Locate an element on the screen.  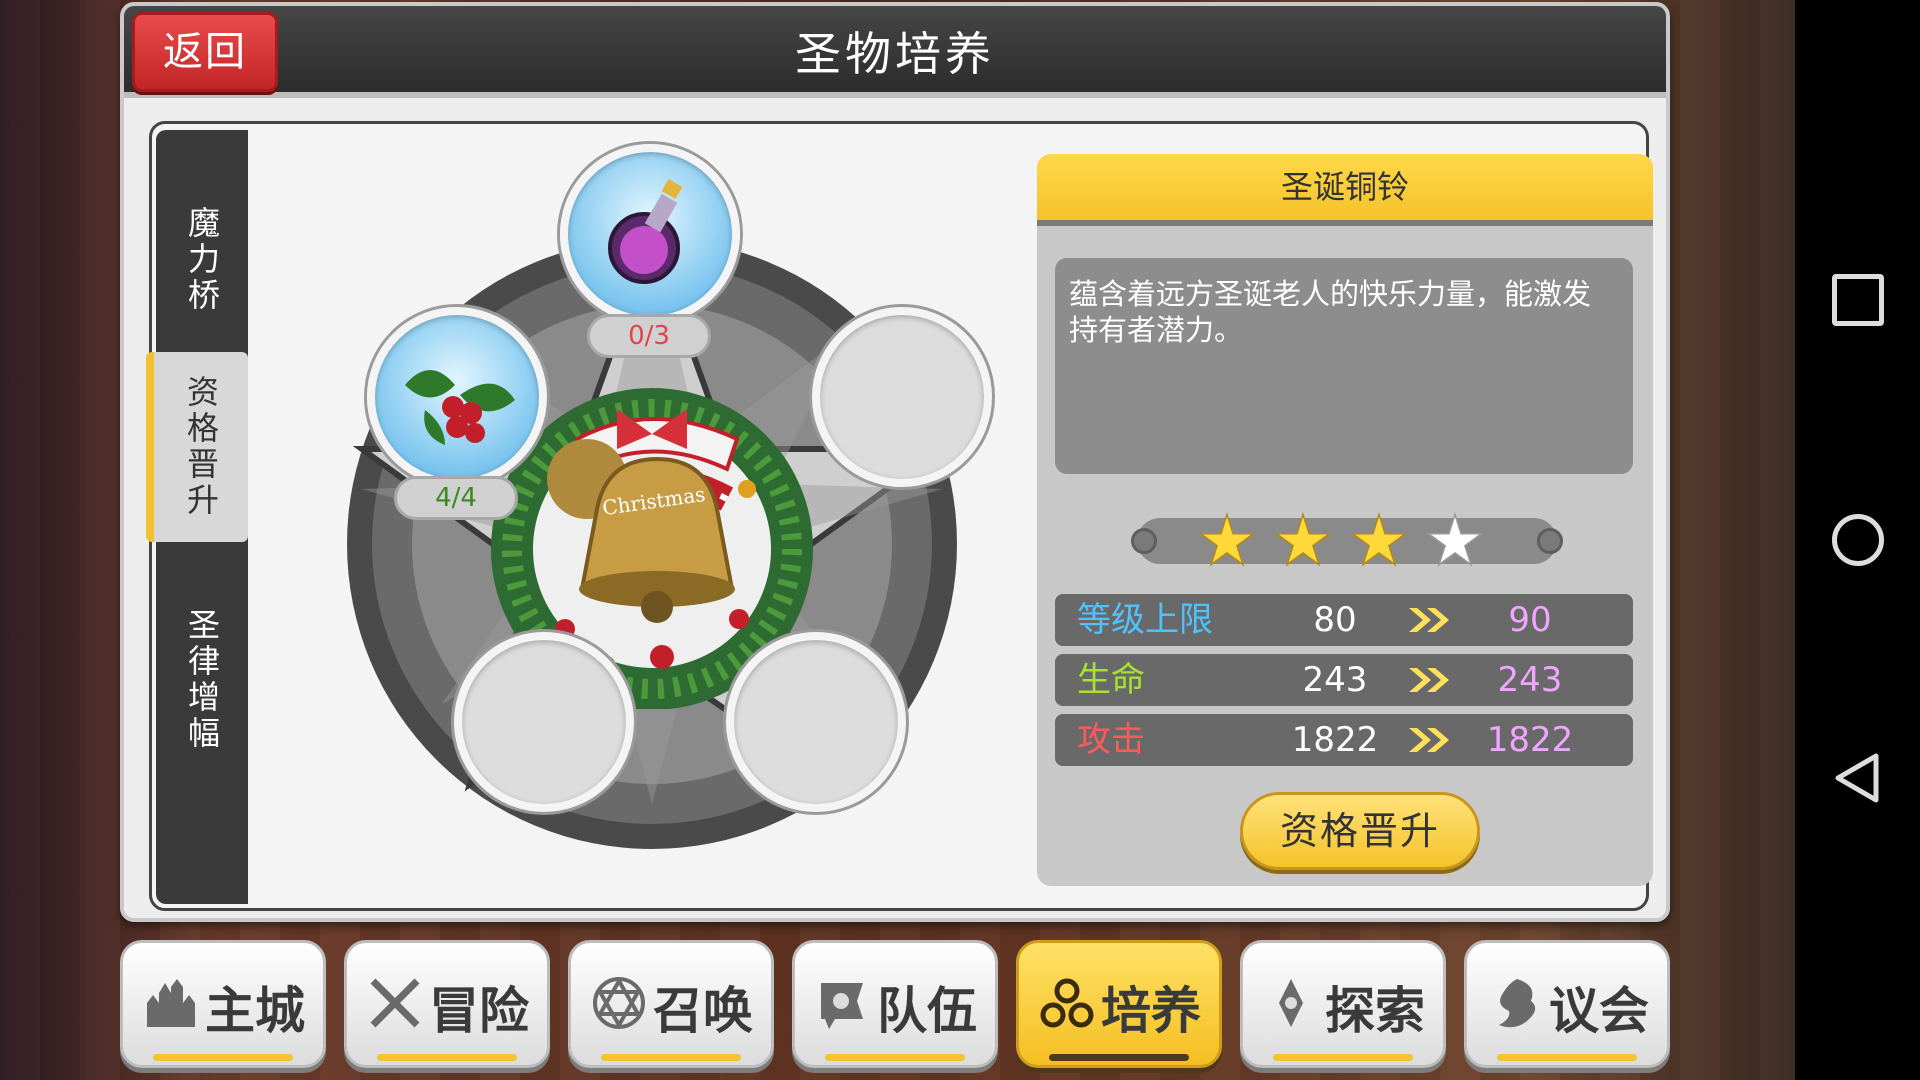
nav-cultivate: 培养 is located at coordinates (1119, 1004).